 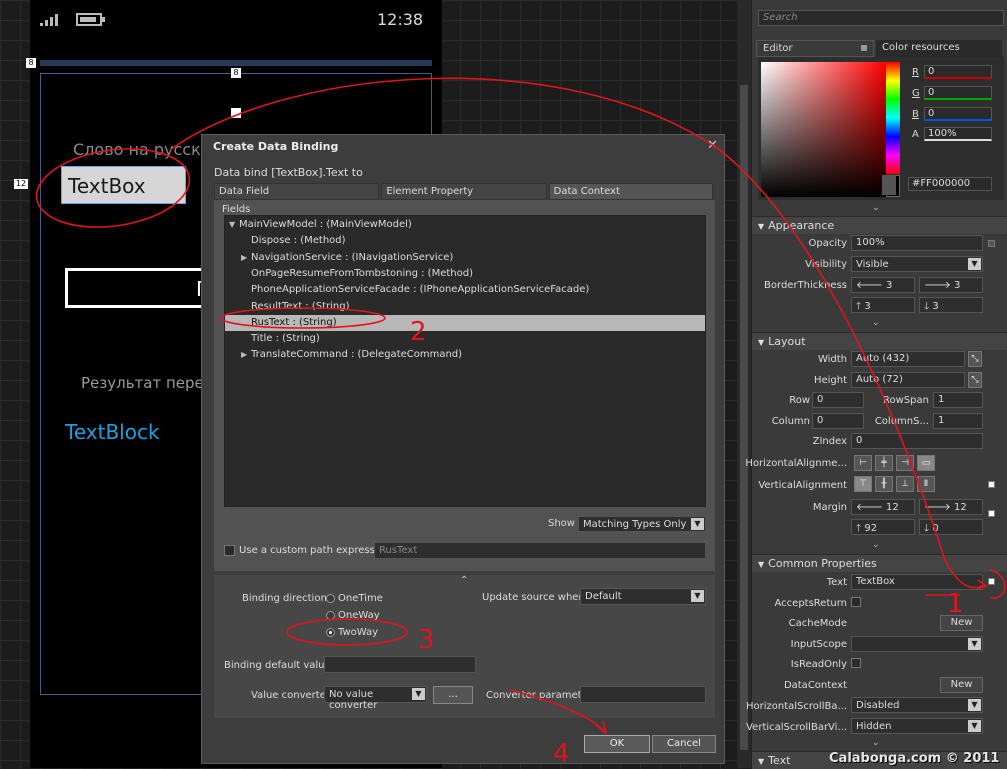 I want to click on radio-onetime, so click(x=330, y=598).